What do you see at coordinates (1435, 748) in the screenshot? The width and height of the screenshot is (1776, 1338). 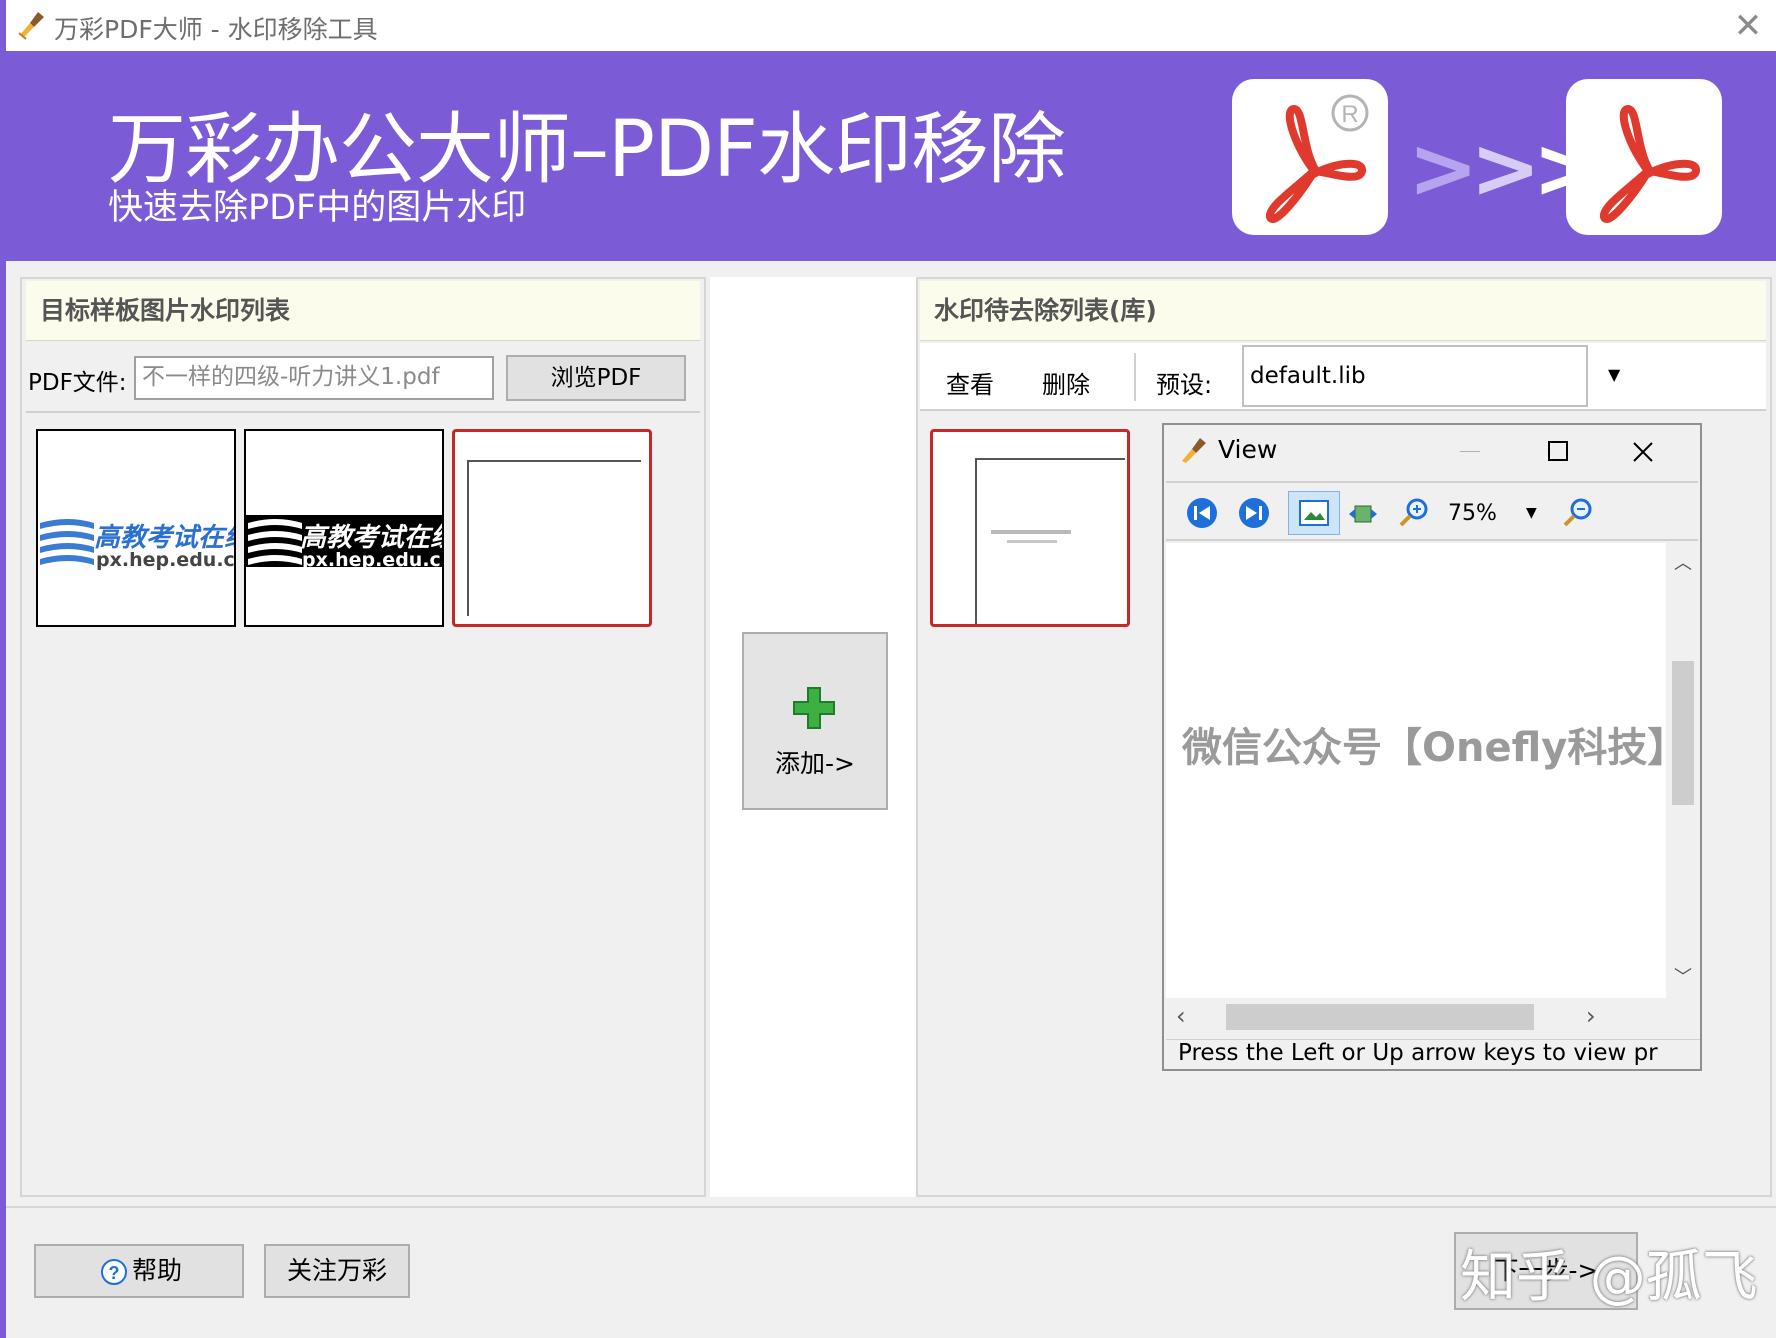 I see `watermark-preview-text: 微信公众号【Onefly科技】` at bounding box center [1435, 748].